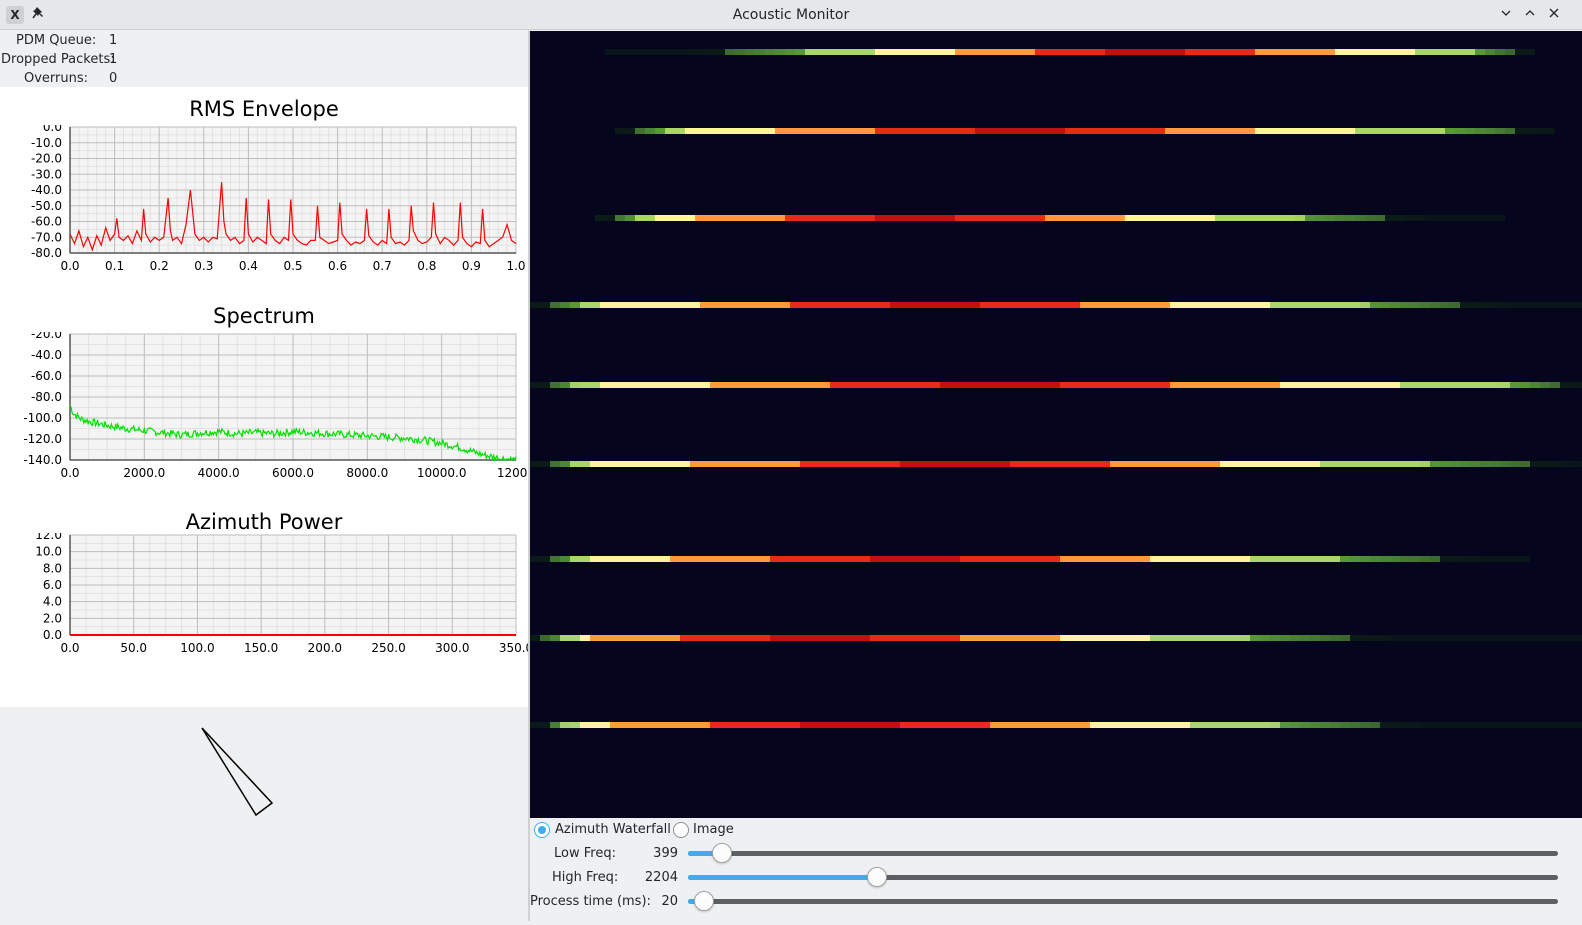 This screenshot has height=925, width=1582. Describe the element at coordinates (1123, 853) in the screenshot. I see `low-freq-slider` at that location.